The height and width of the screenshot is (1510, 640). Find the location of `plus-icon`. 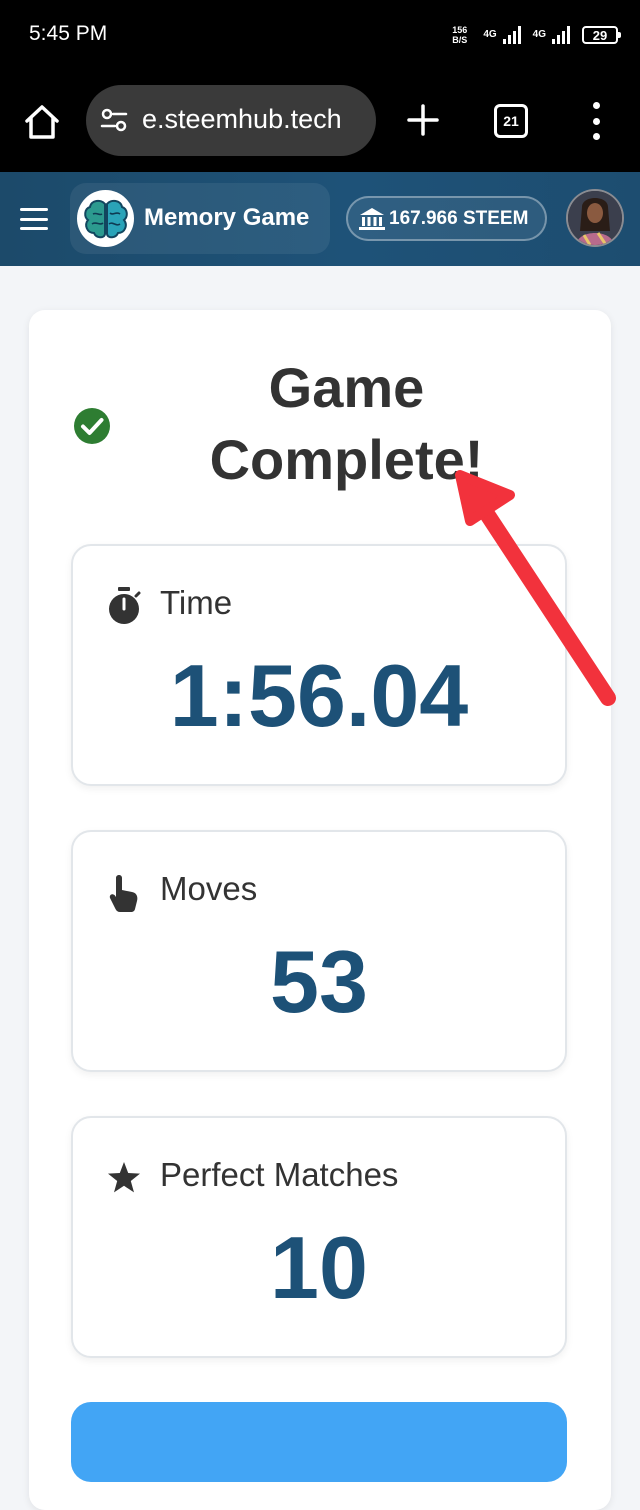

plus-icon is located at coordinates (423, 120).